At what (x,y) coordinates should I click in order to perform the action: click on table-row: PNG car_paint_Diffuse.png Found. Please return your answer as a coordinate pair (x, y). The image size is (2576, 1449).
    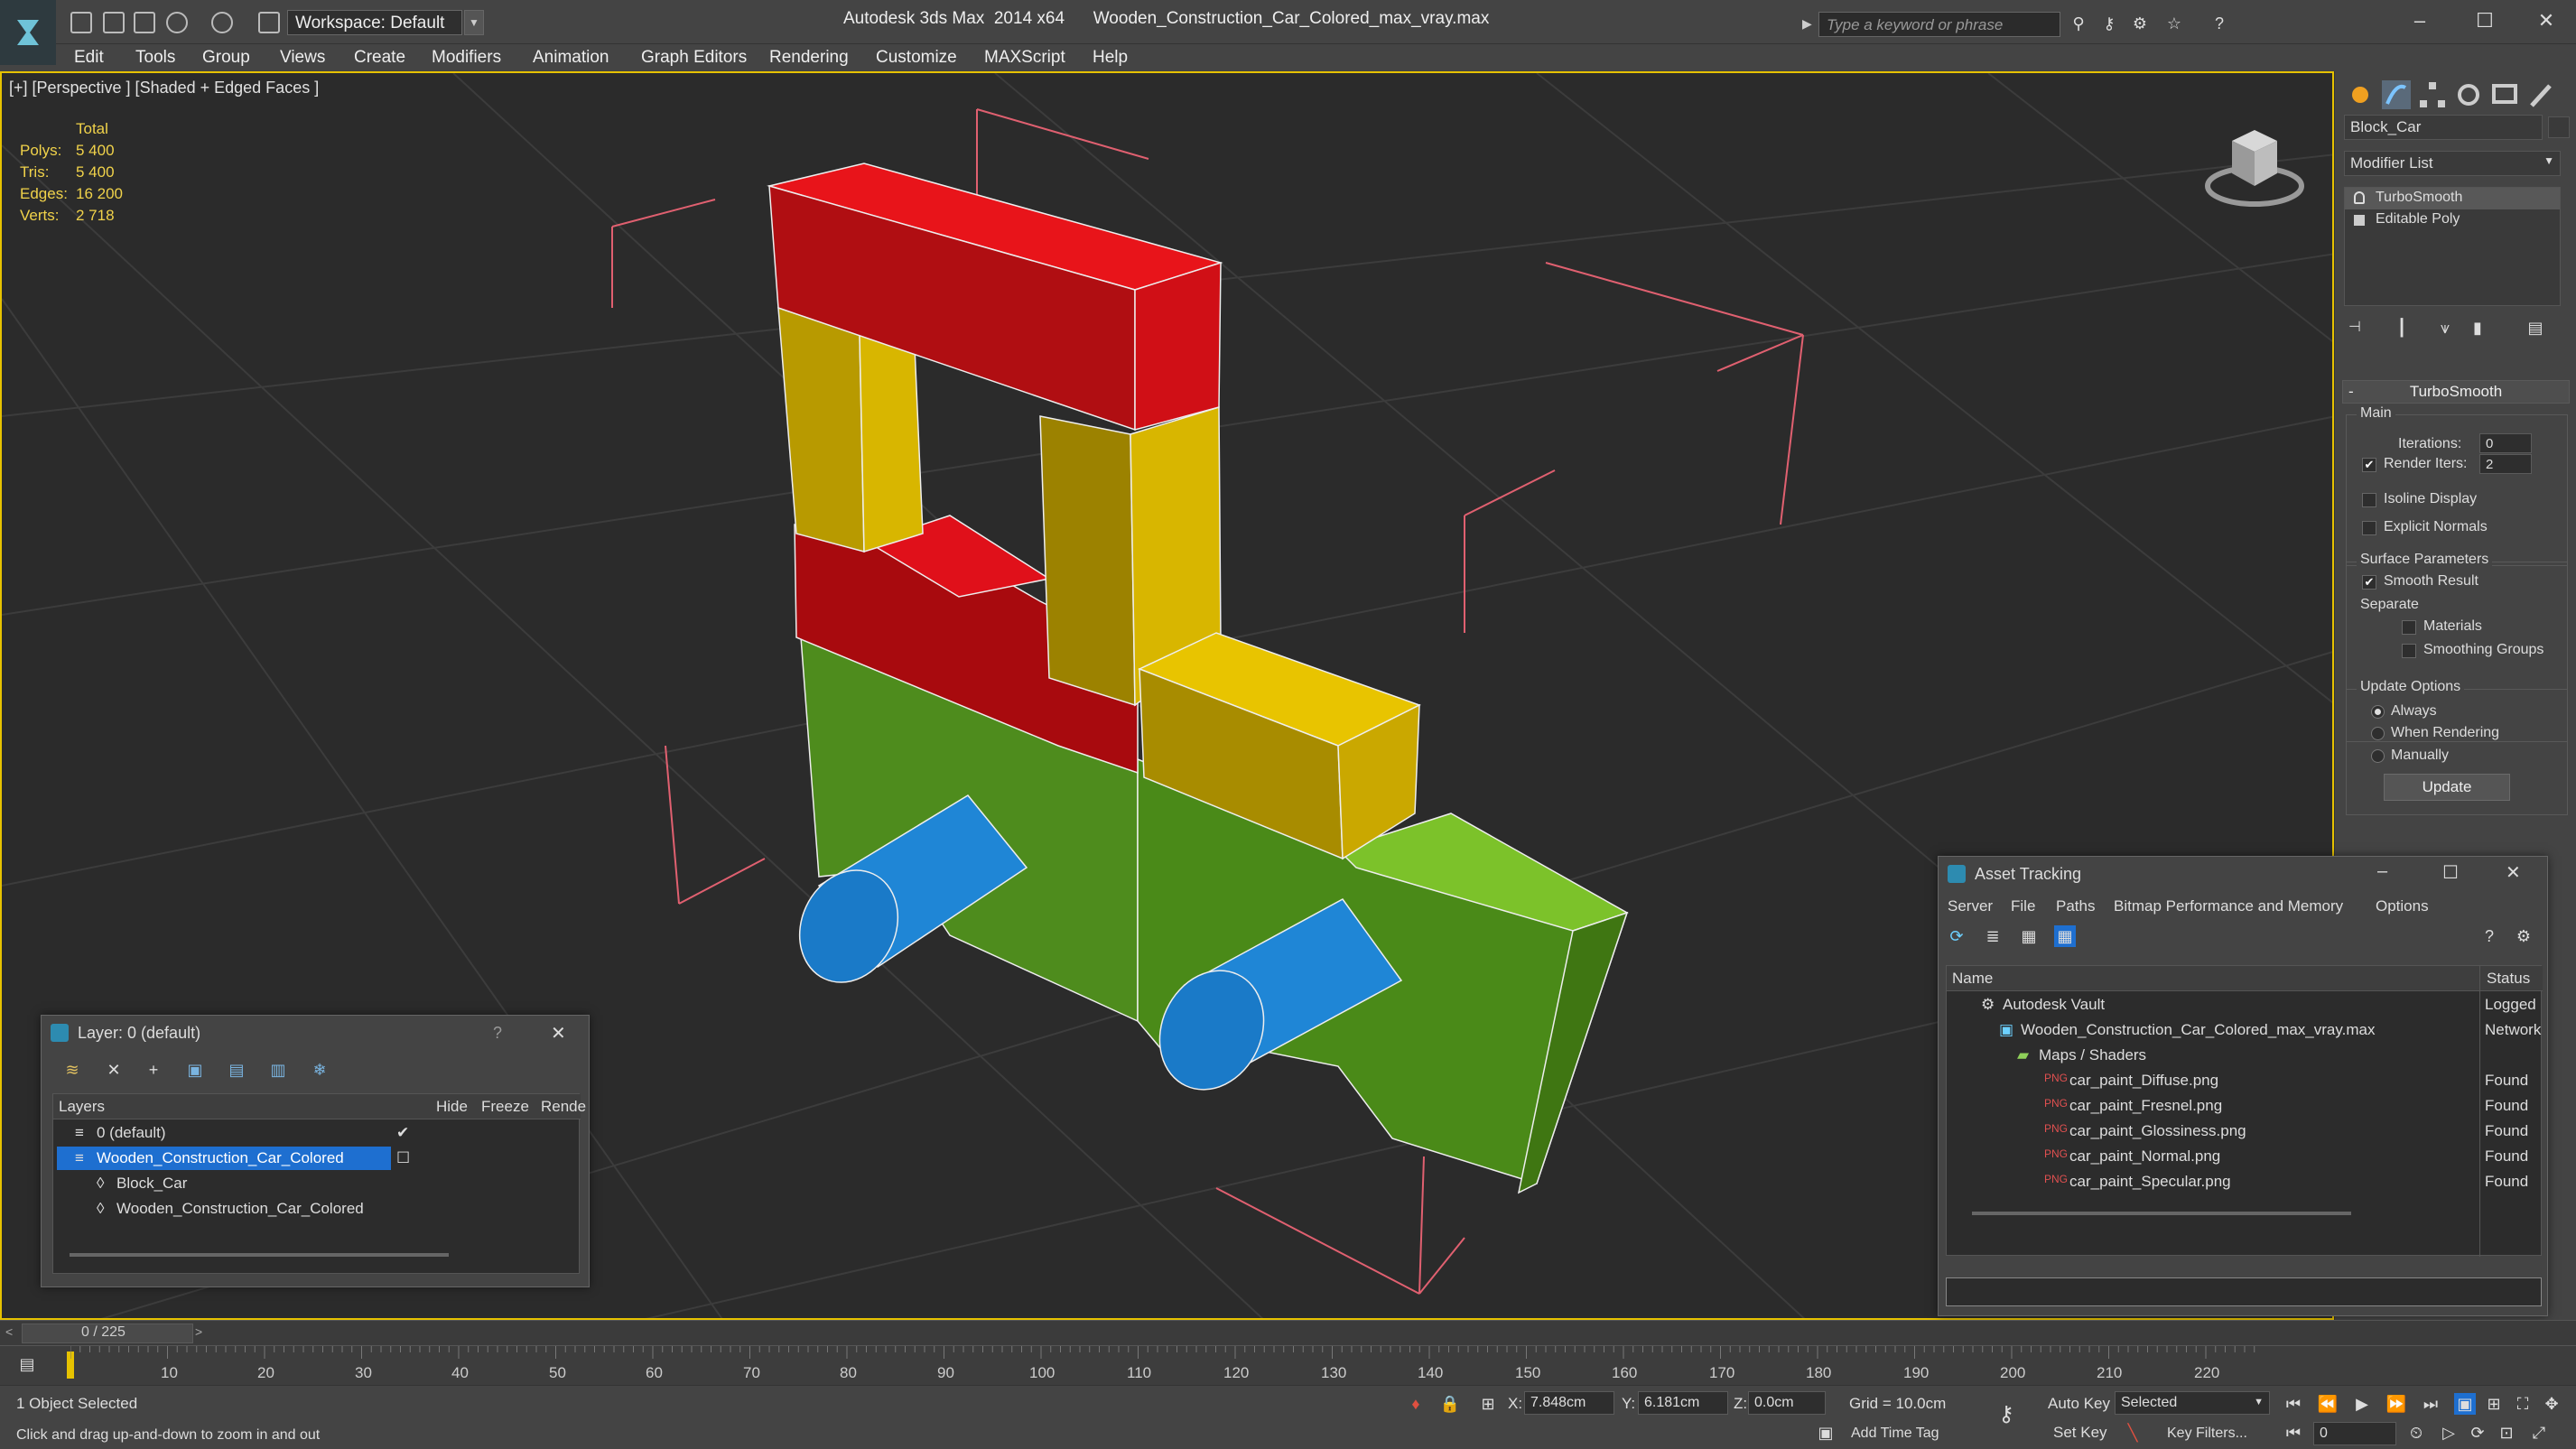
    Looking at the image, I should click on (2245, 1081).